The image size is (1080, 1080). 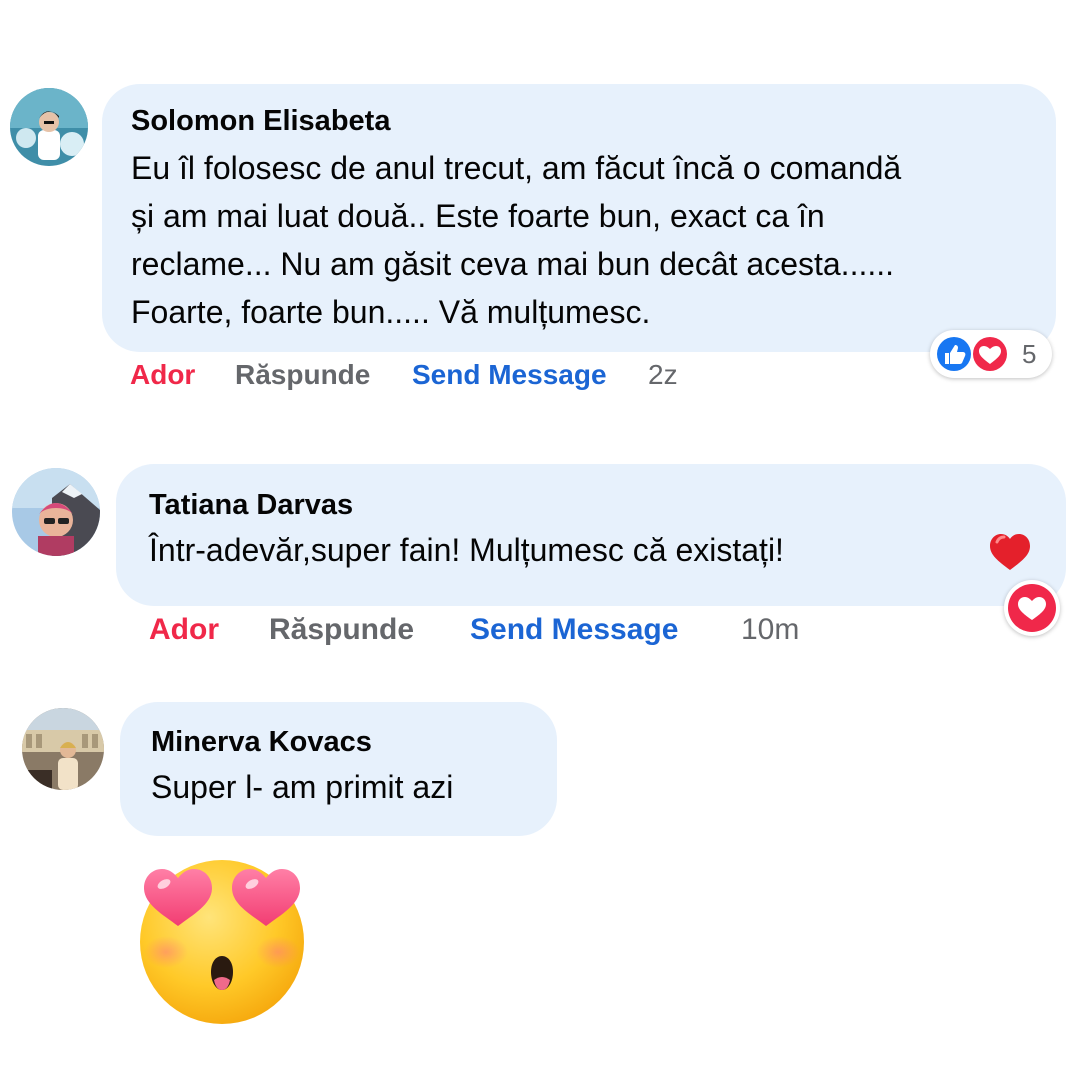 I want to click on comment-bubble: Minerva Kovacs Super l- am primit azi, so click(x=338, y=769).